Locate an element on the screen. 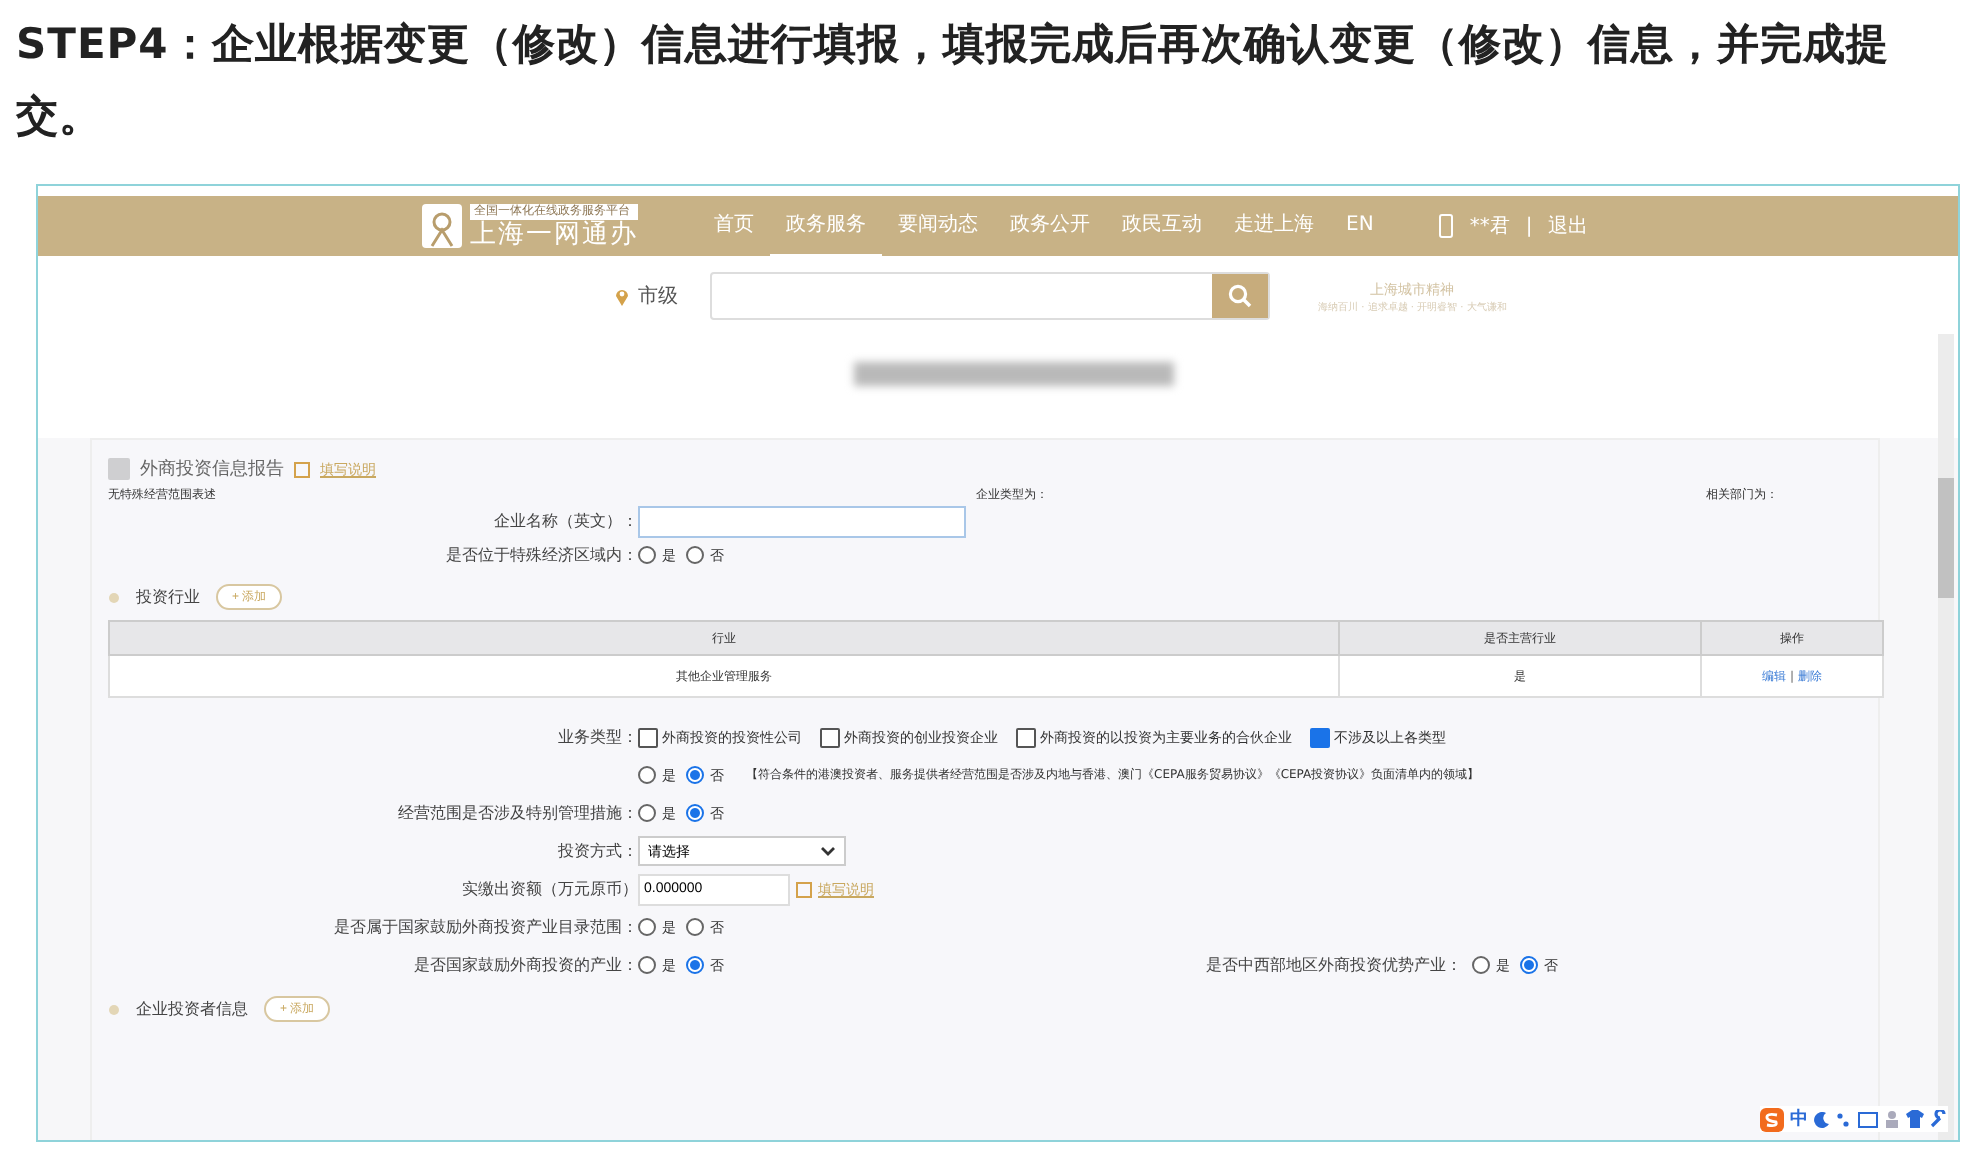 This screenshot has width=1976, height=1150. field-label: 投资方式： is located at coordinates (597, 851).